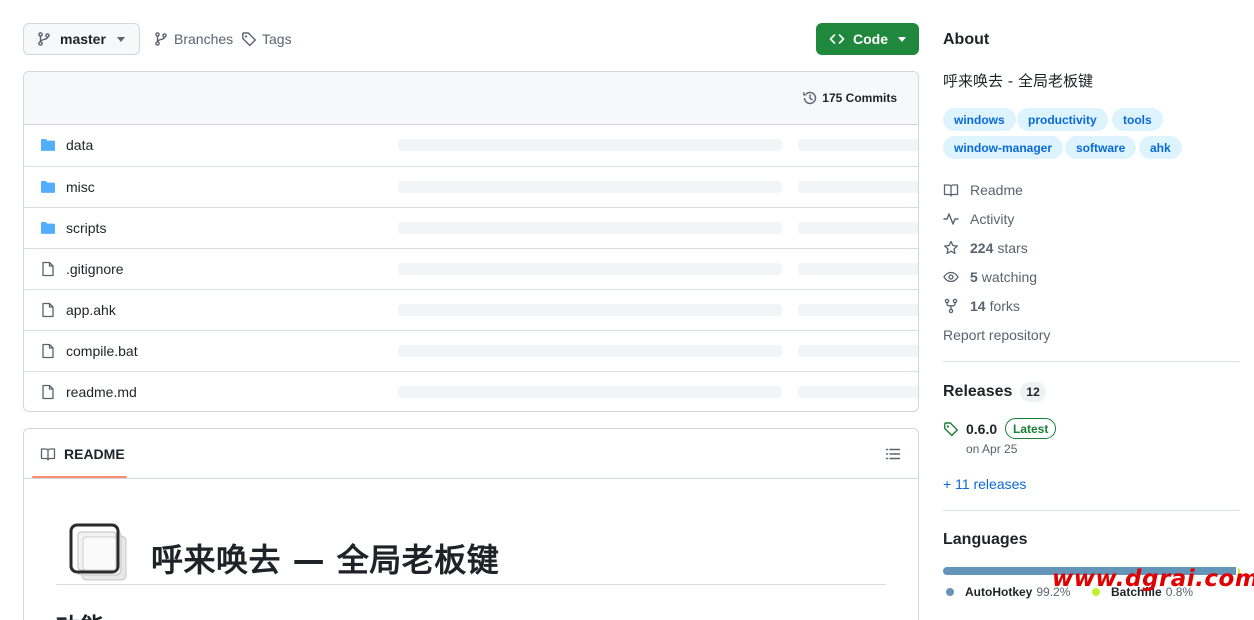 Image resolution: width=1254 pixels, height=620 pixels. I want to click on topic-tag: window-manager, so click(1003, 147).